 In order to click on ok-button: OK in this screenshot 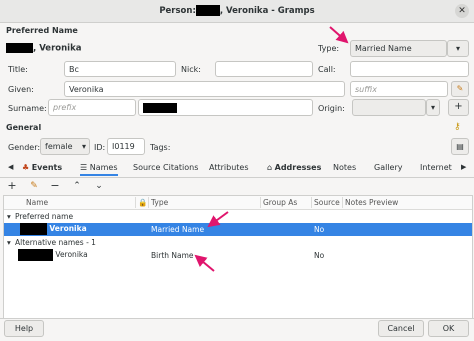, I will do `click(448, 328)`.